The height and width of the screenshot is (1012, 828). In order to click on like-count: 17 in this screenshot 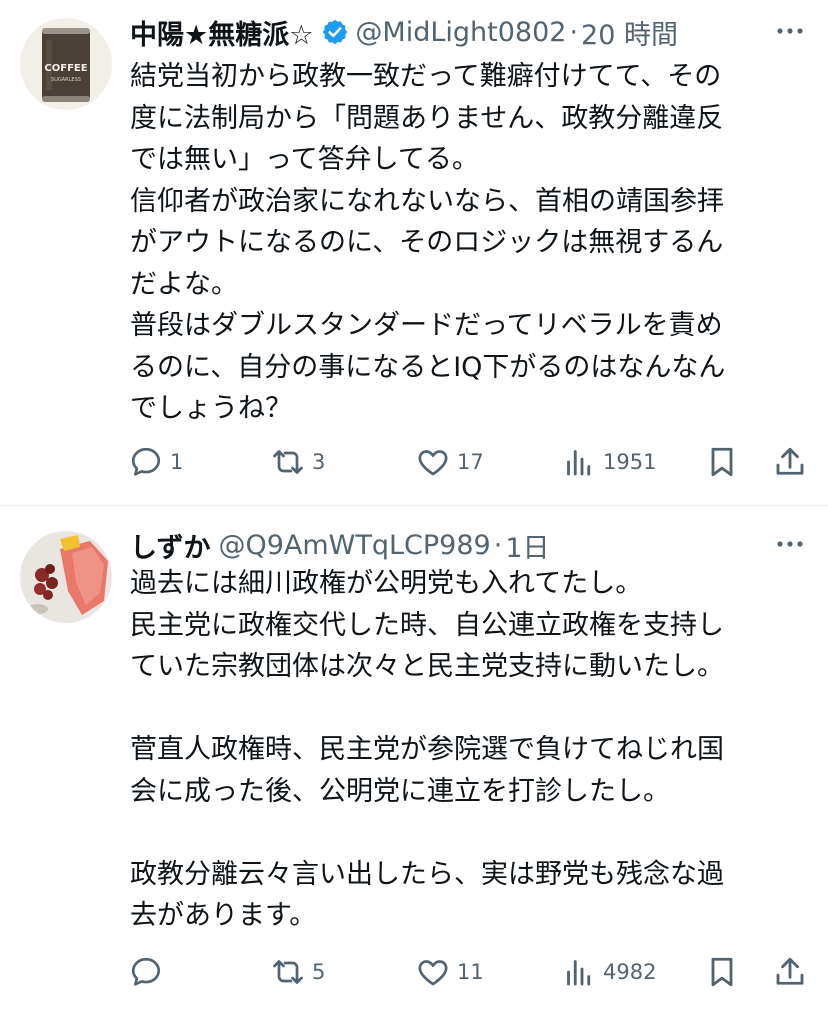, I will do `click(470, 462)`.